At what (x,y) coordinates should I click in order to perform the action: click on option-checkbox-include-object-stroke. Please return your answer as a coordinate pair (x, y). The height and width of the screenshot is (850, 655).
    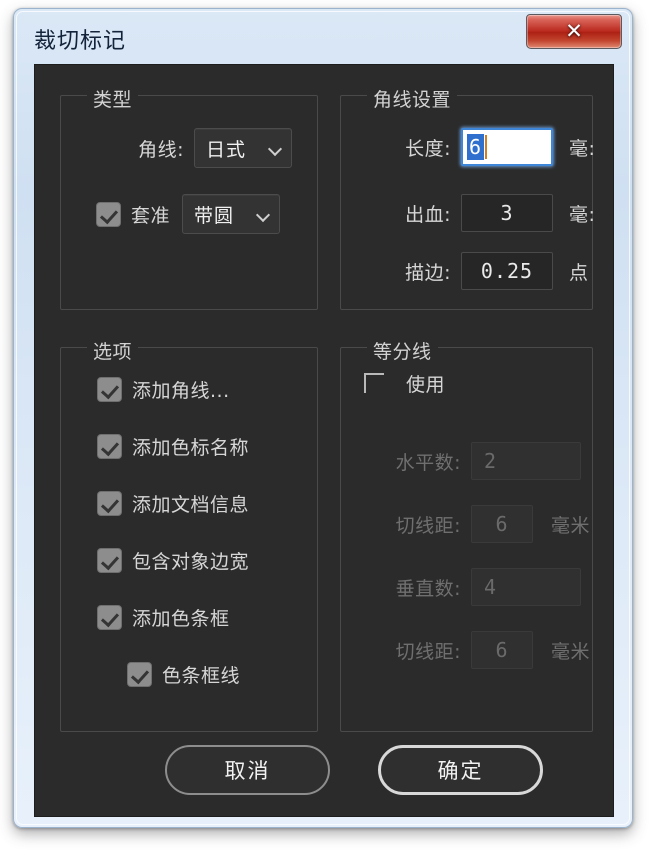
    Looking at the image, I should click on (109, 560).